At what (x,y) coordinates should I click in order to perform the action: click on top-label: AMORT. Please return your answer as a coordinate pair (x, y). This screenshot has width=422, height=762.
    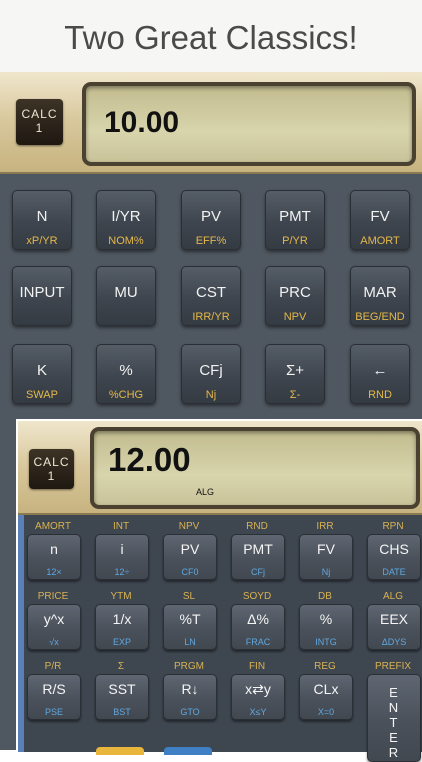
    Looking at the image, I should click on (53, 526).